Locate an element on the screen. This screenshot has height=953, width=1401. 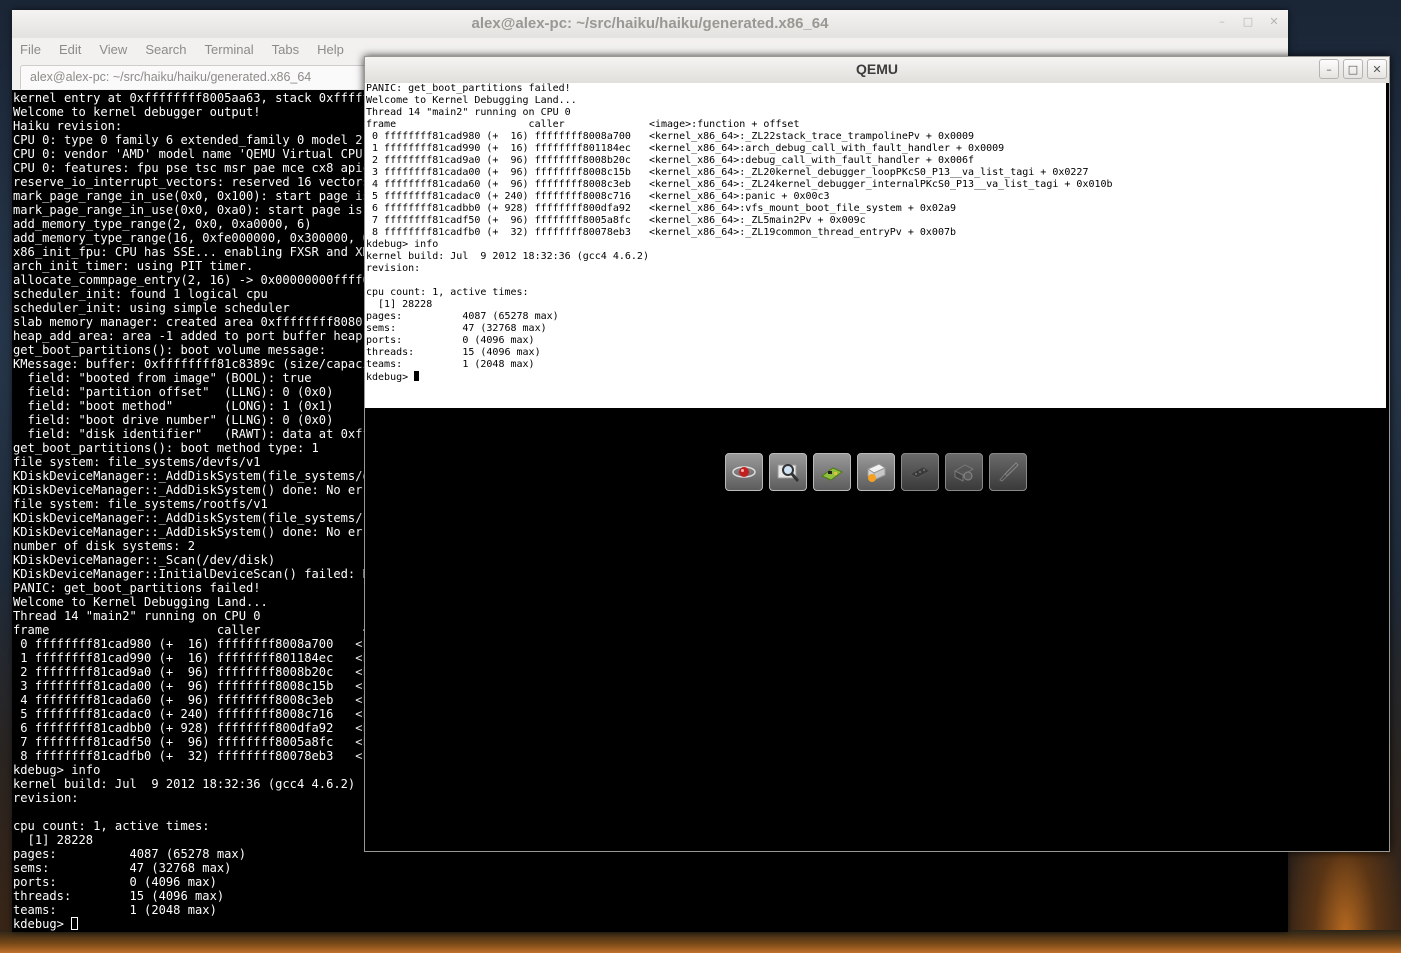
qemu-screen-line: revision: is located at coordinates (393, 268).